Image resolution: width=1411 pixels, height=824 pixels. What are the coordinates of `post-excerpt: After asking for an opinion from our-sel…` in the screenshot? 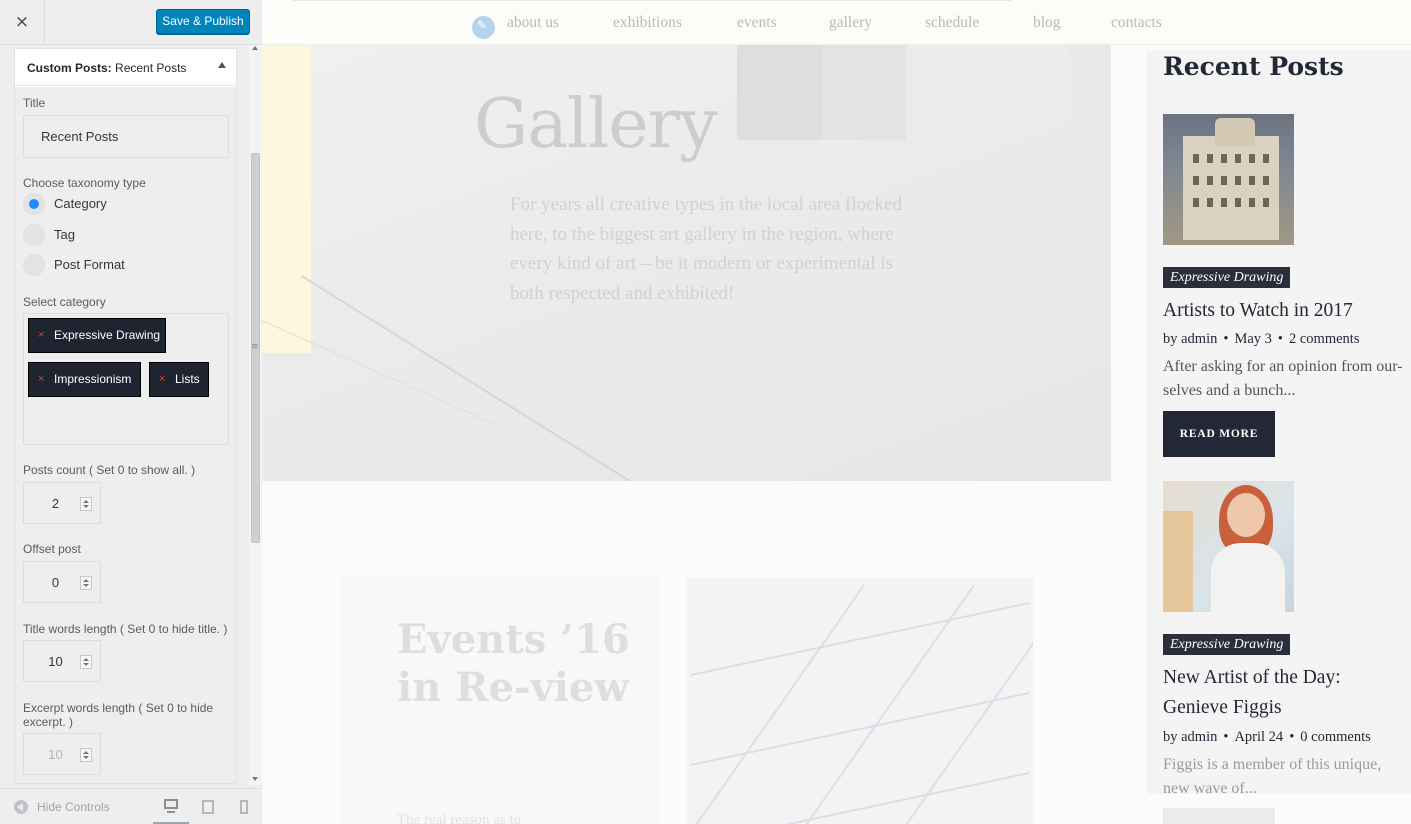 It's located at (1283, 378).